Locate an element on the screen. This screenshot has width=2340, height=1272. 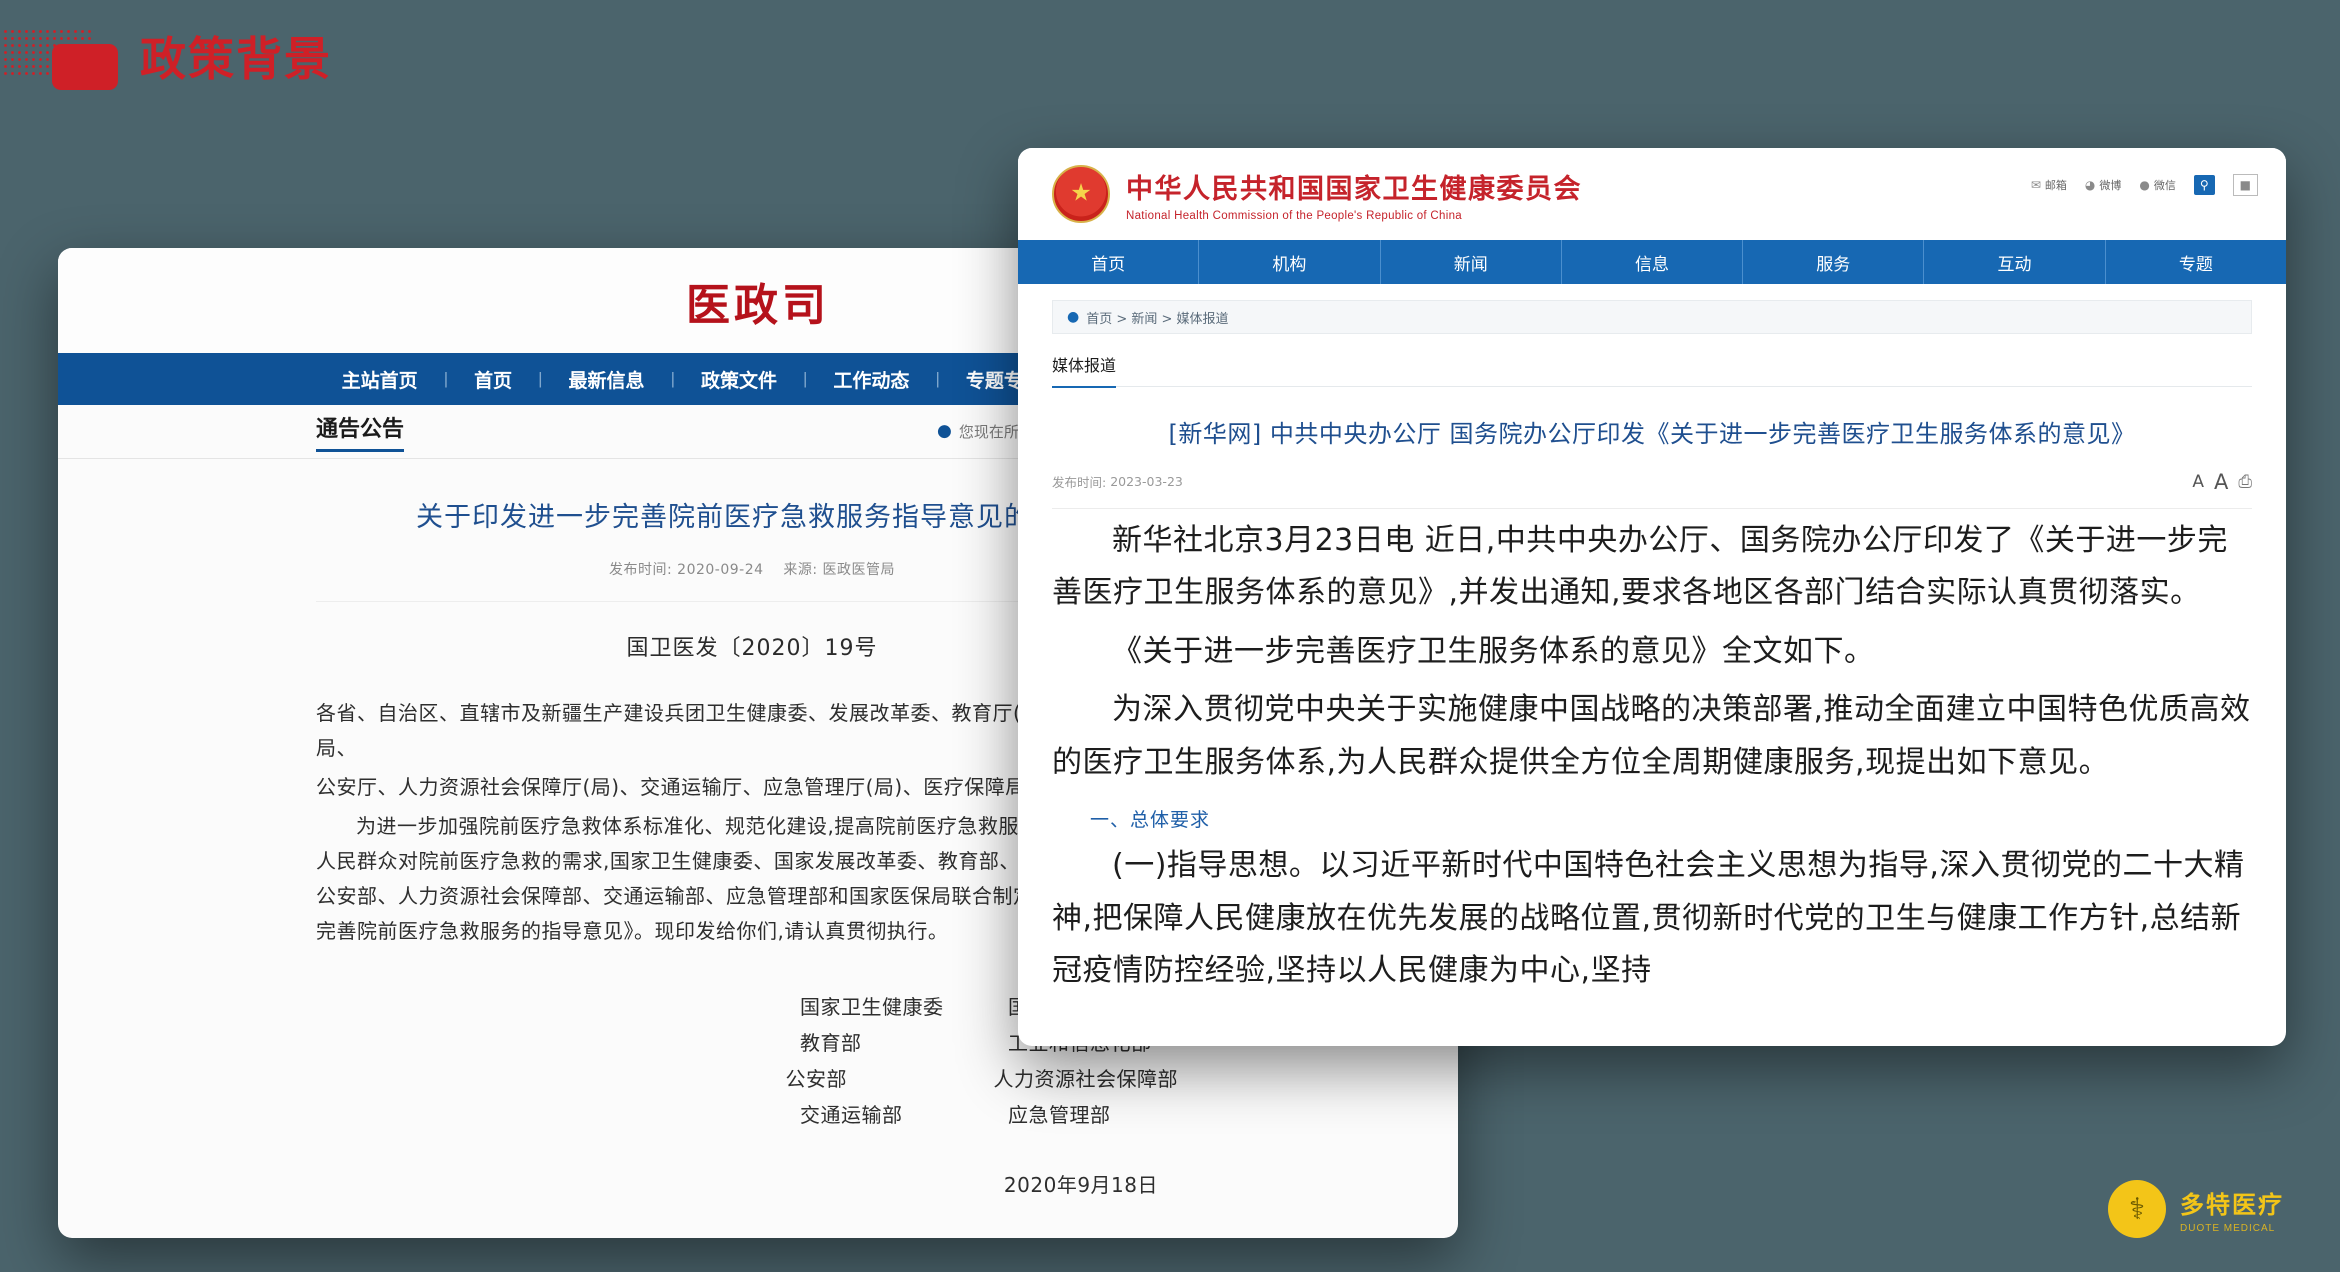
nhc-tool-mail: ✉ 邮箱 is located at coordinates (2049, 185).